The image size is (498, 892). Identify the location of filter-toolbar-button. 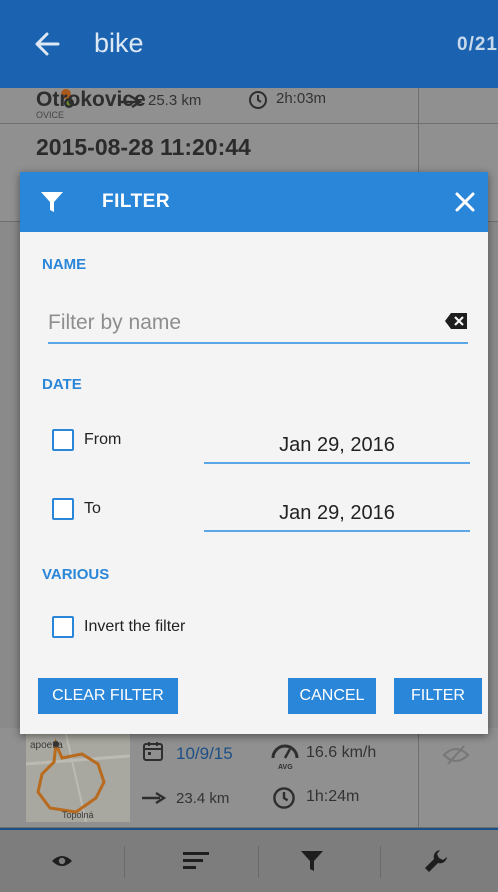
(312, 861).